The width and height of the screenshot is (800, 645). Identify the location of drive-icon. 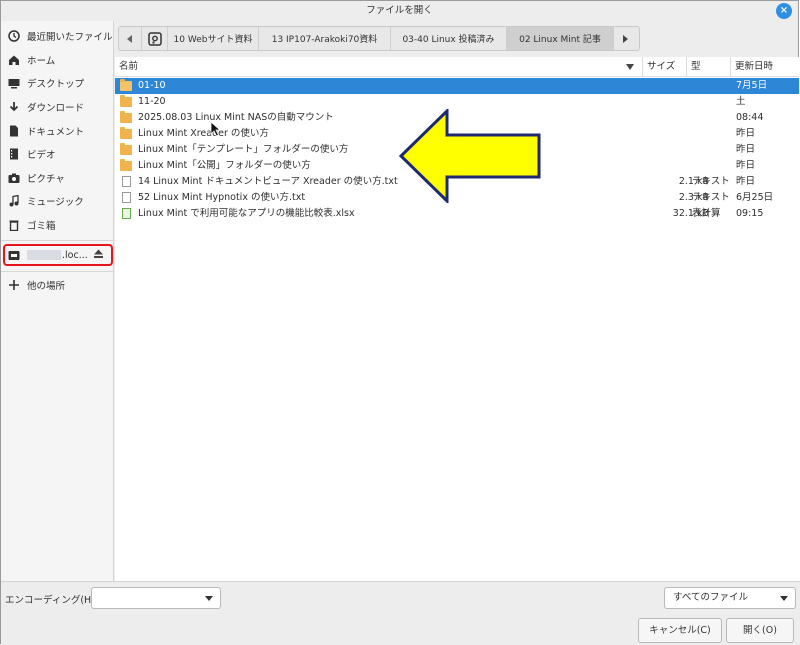
(154, 38).